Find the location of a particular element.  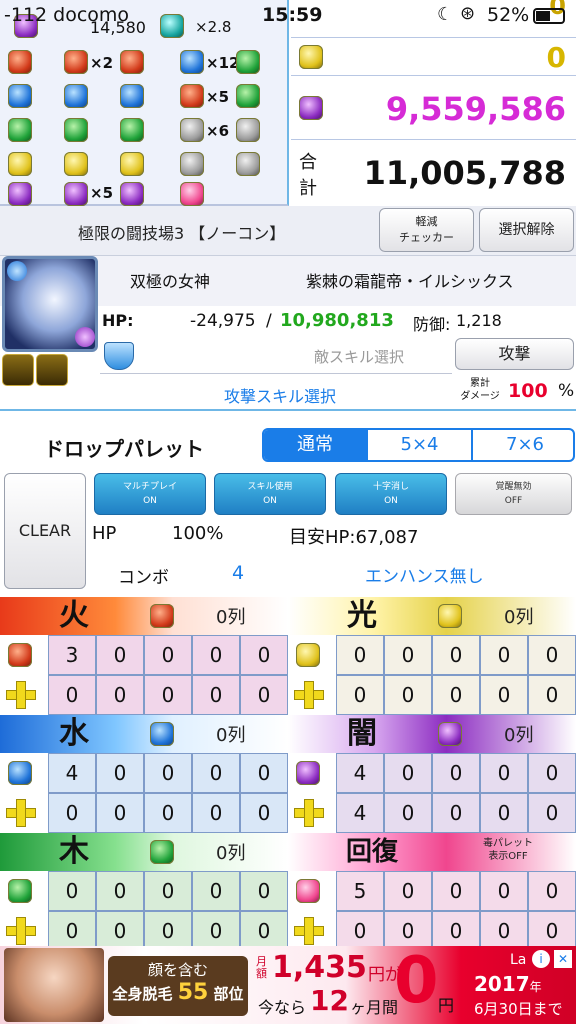

hp-percent: 100% is located at coordinates (197, 533).